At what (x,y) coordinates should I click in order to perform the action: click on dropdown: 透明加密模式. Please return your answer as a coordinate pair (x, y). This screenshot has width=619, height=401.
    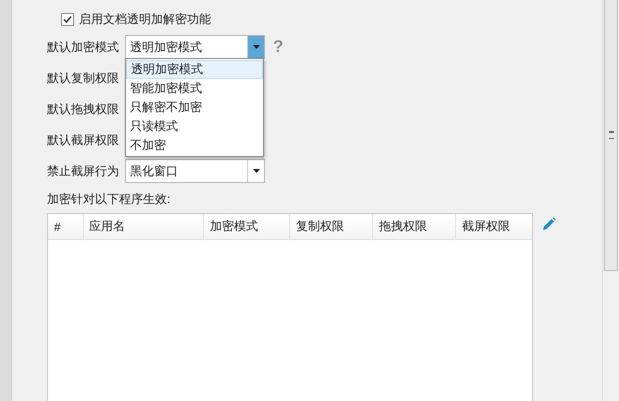
    Looking at the image, I should click on (195, 47).